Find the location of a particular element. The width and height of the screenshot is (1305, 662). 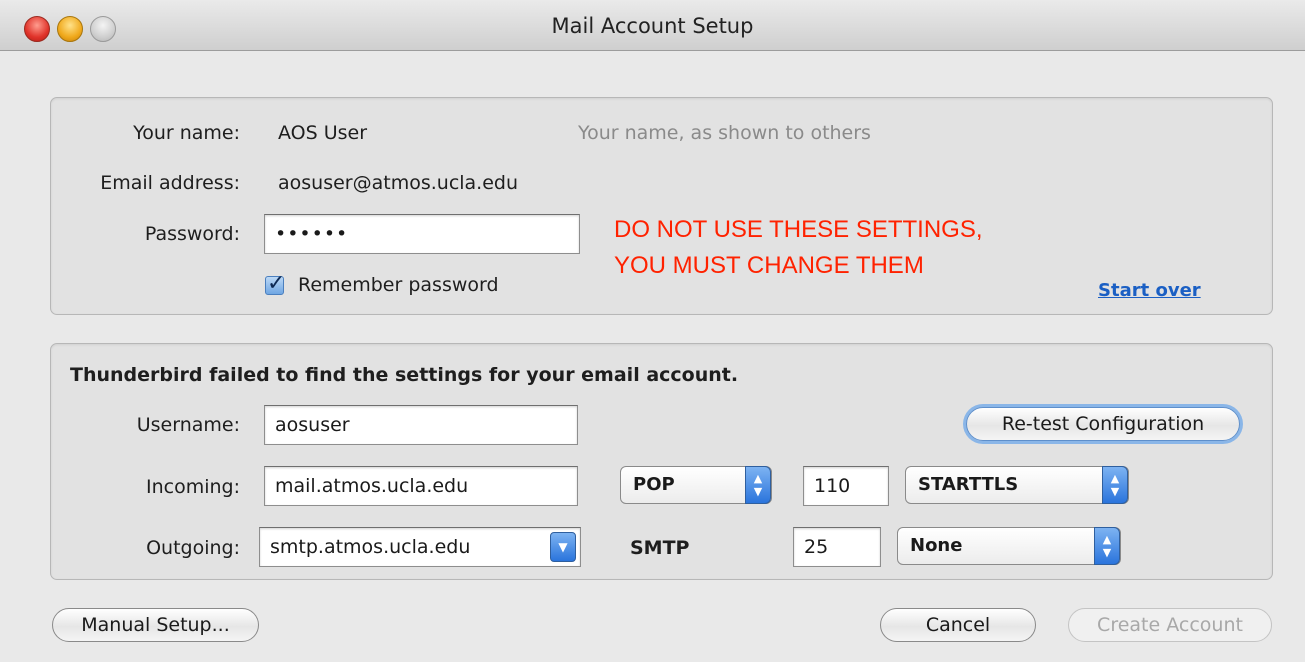

incoming-security-value: STARTTLS is located at coordinates (968, 484).